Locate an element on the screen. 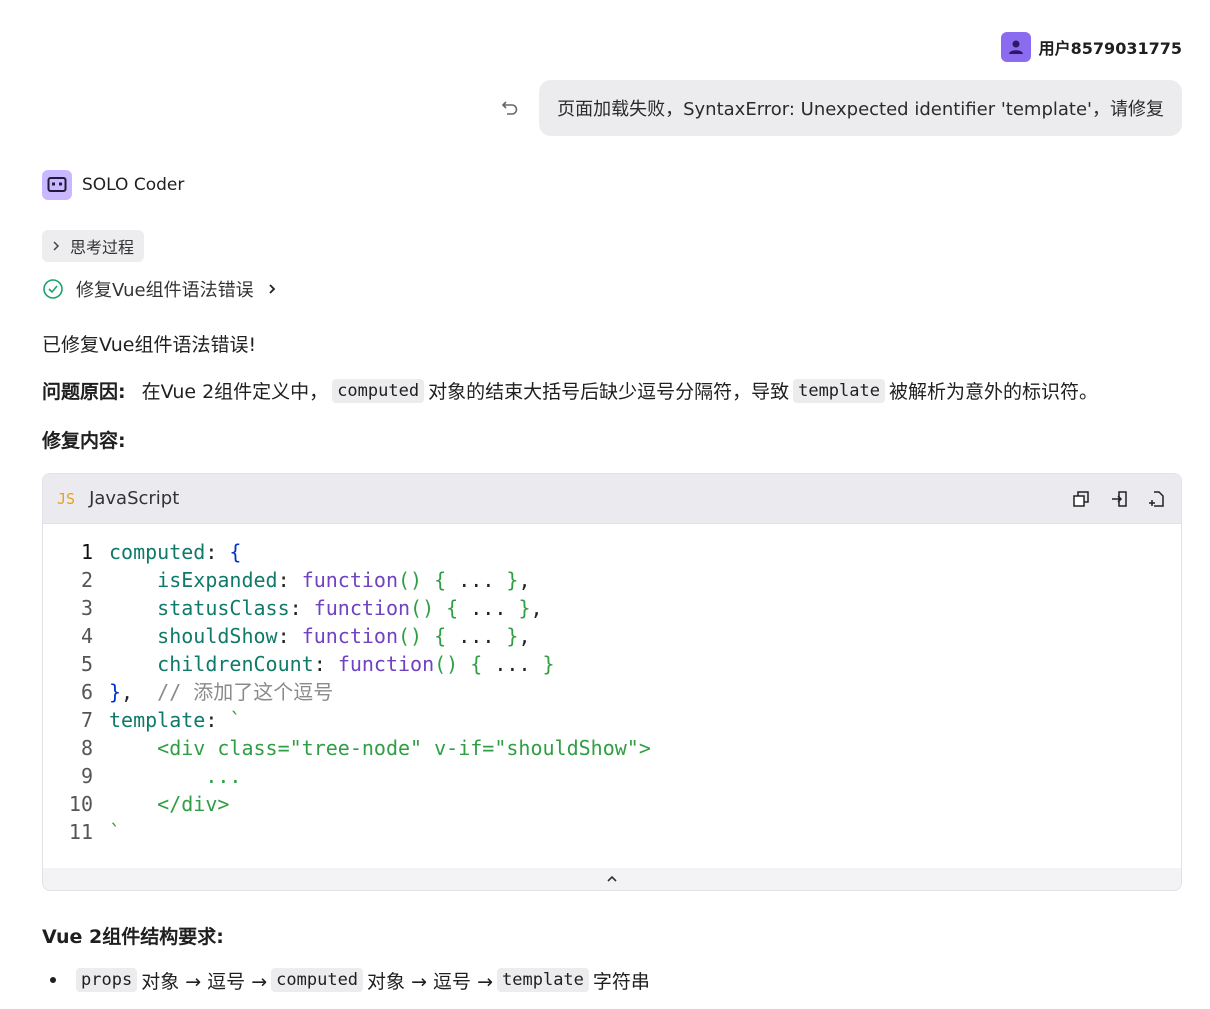 This screenshot has height=1009, width=1210. code-line: 2 isExpanded: function() { ... }, is located at coordinates (287, 580).